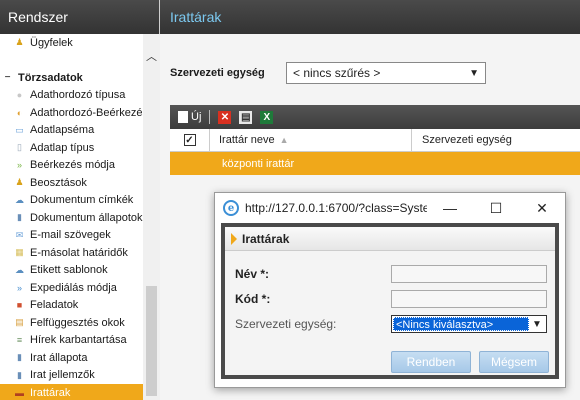  I want to click on toolbar-separator, so click(210, 117).